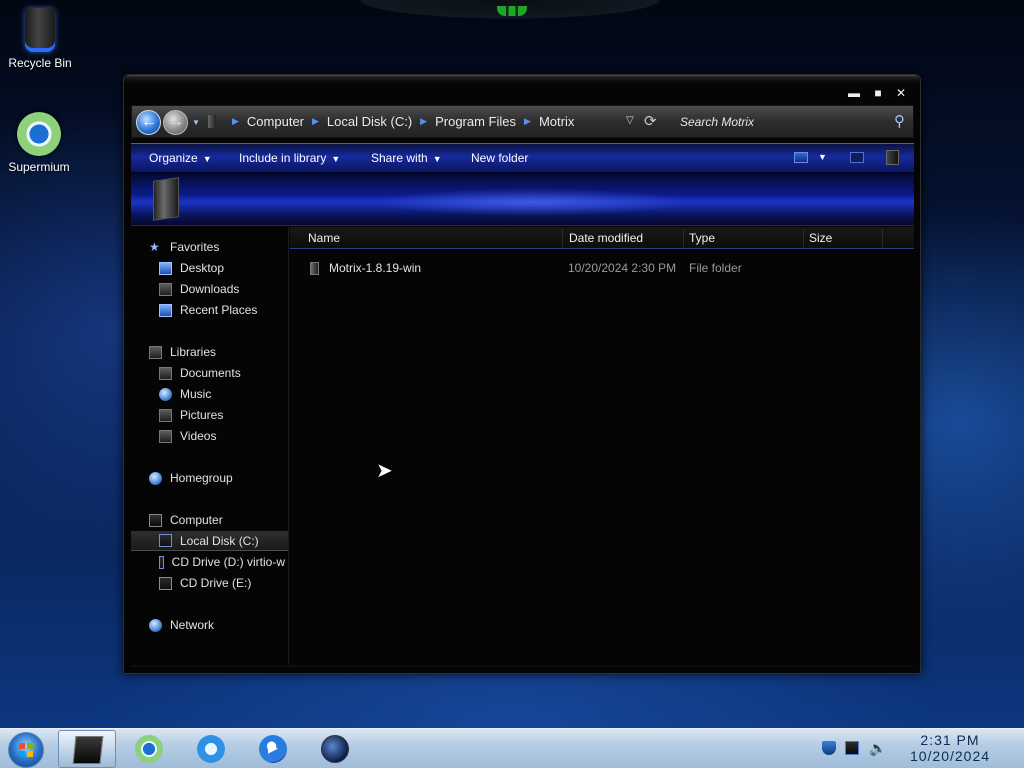  I want to click on nav-pictures: Pictures, so click(222, 415).